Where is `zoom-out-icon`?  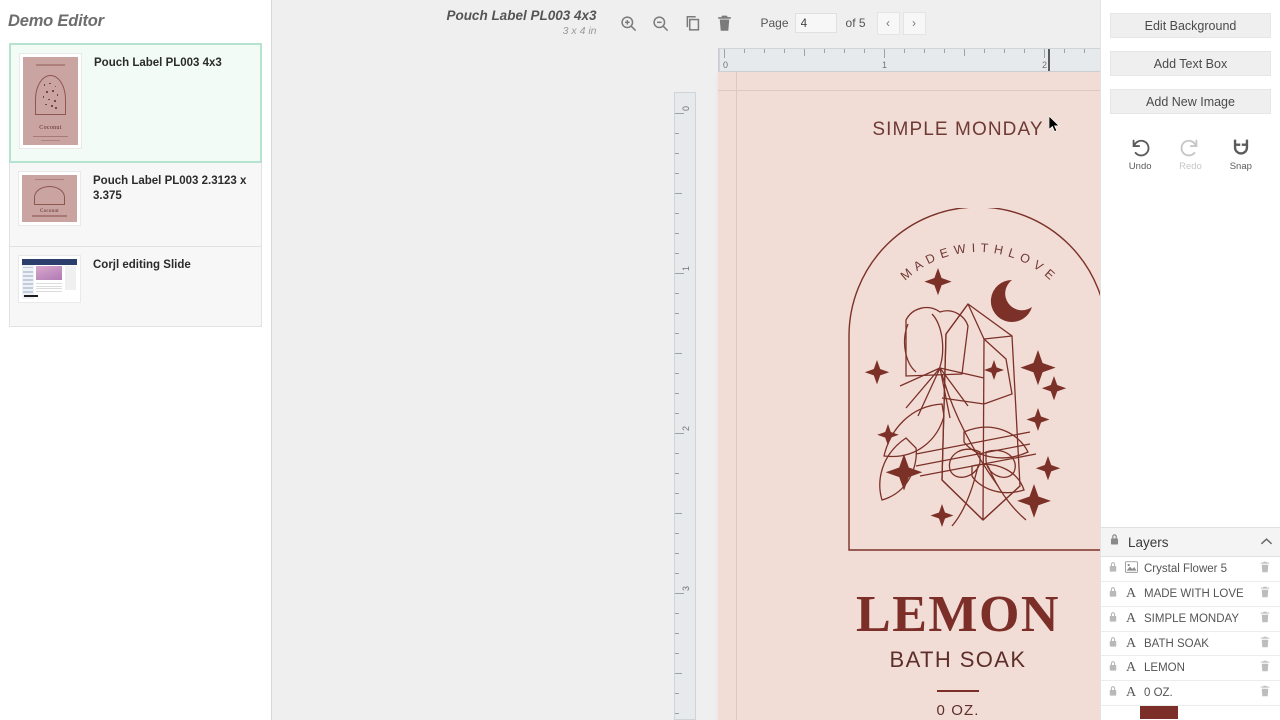 zoom-out-icon is located at coordinates (661, 23).